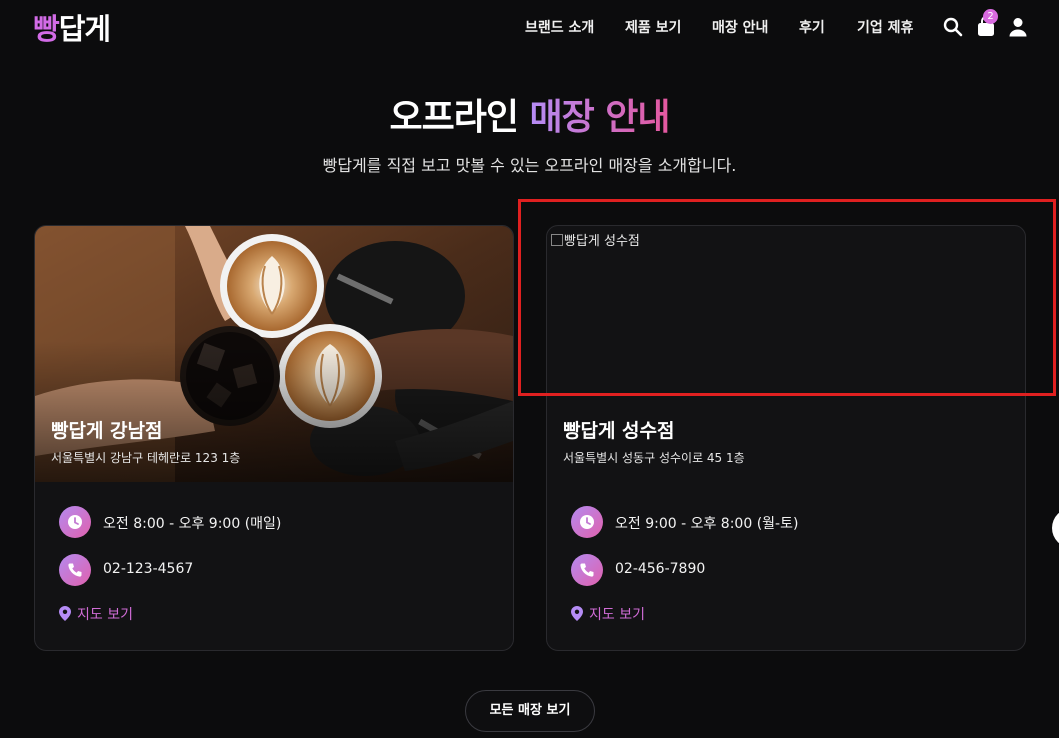  I want to click on title-plain: 오프라인, so click(453, 117).